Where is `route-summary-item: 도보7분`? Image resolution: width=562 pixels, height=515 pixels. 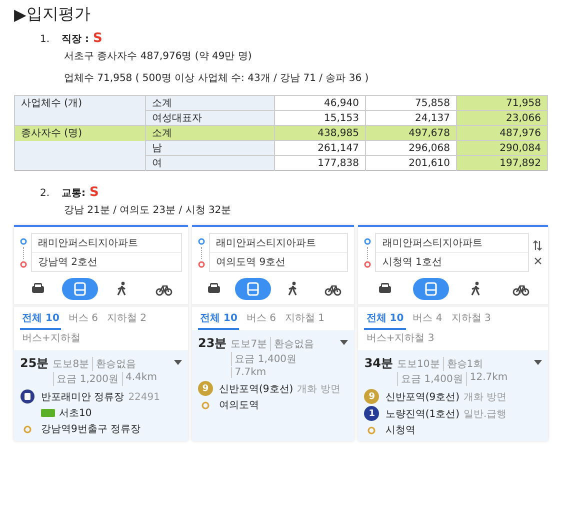
route-summary-item: 도보7분 is located at coordinates (249, 344).